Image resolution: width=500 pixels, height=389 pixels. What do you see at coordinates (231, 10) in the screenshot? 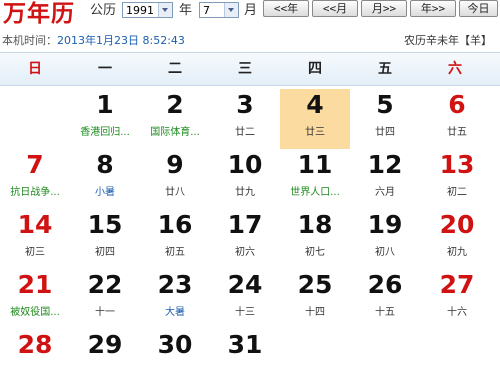
I see `chevron-down-icon` at bounding box center [231, 10].